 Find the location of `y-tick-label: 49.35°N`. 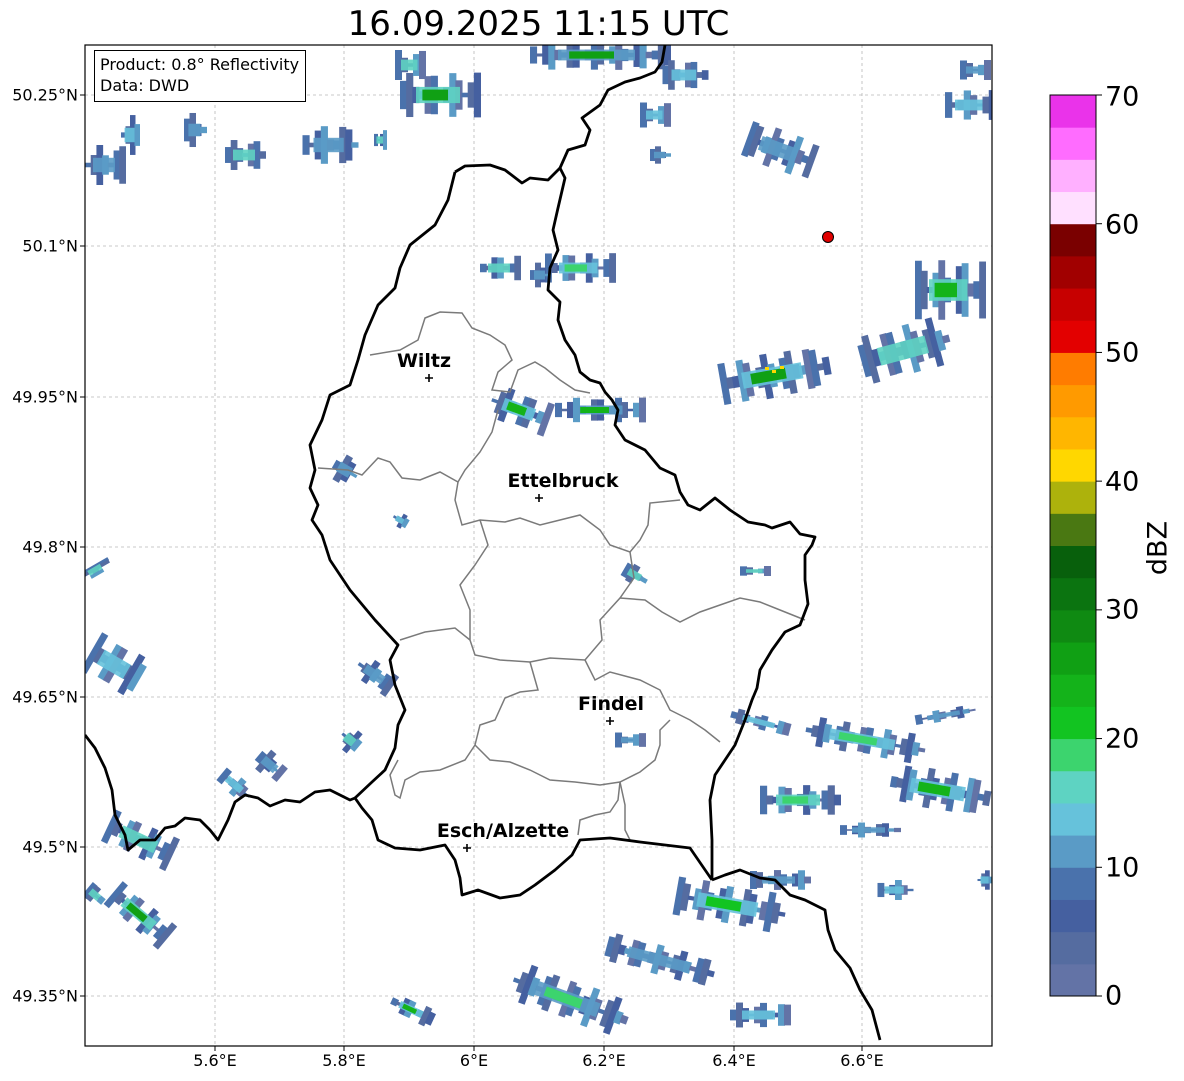

y-tick-label: 49.35°N is located at coordinates (45, 996).